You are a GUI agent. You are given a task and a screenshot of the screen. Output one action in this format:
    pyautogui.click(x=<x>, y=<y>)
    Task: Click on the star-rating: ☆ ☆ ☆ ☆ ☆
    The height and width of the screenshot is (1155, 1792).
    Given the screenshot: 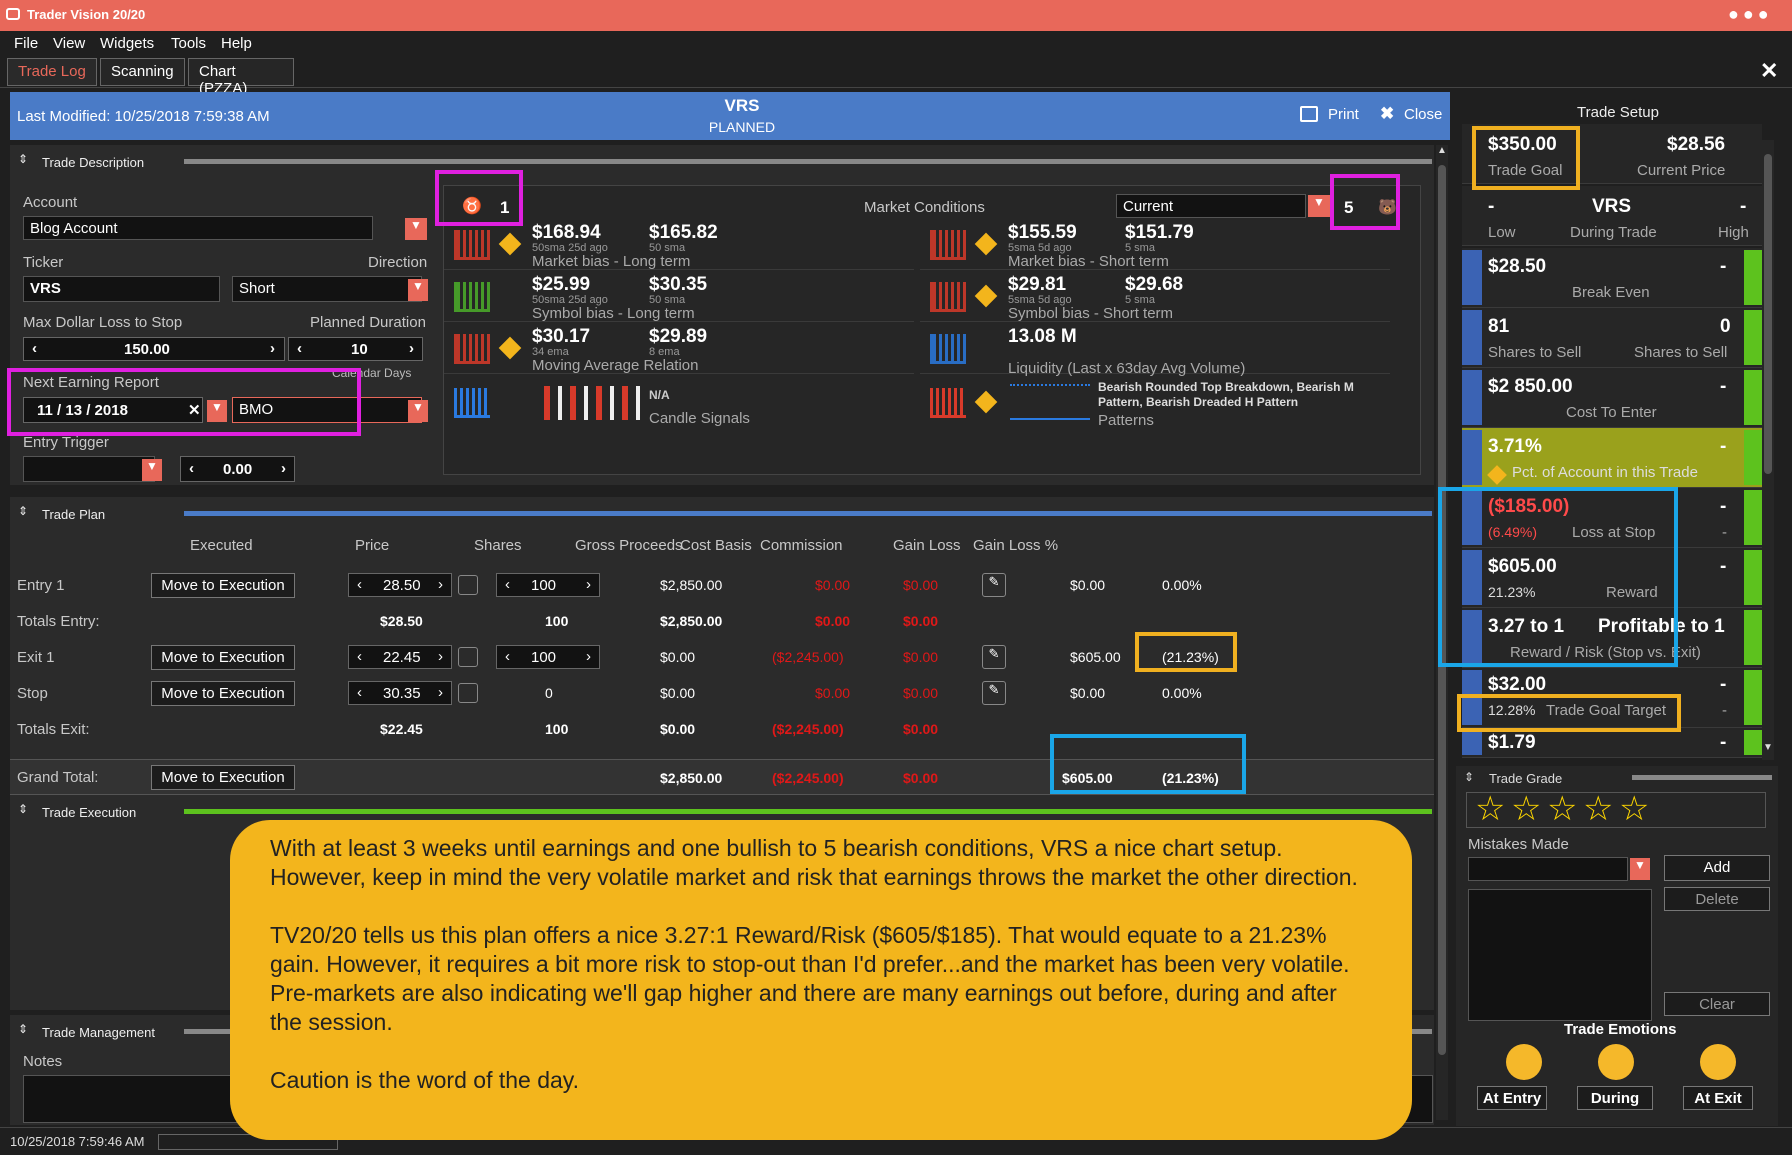 What is the action you would take?
    pyautogui.click(x=1616, y=809)
    